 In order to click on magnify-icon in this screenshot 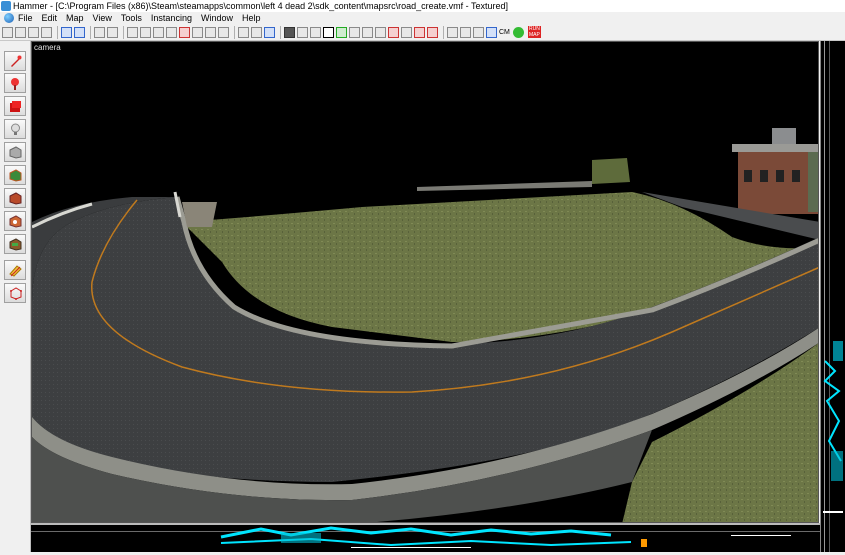, I will do `click(15, 84)`.